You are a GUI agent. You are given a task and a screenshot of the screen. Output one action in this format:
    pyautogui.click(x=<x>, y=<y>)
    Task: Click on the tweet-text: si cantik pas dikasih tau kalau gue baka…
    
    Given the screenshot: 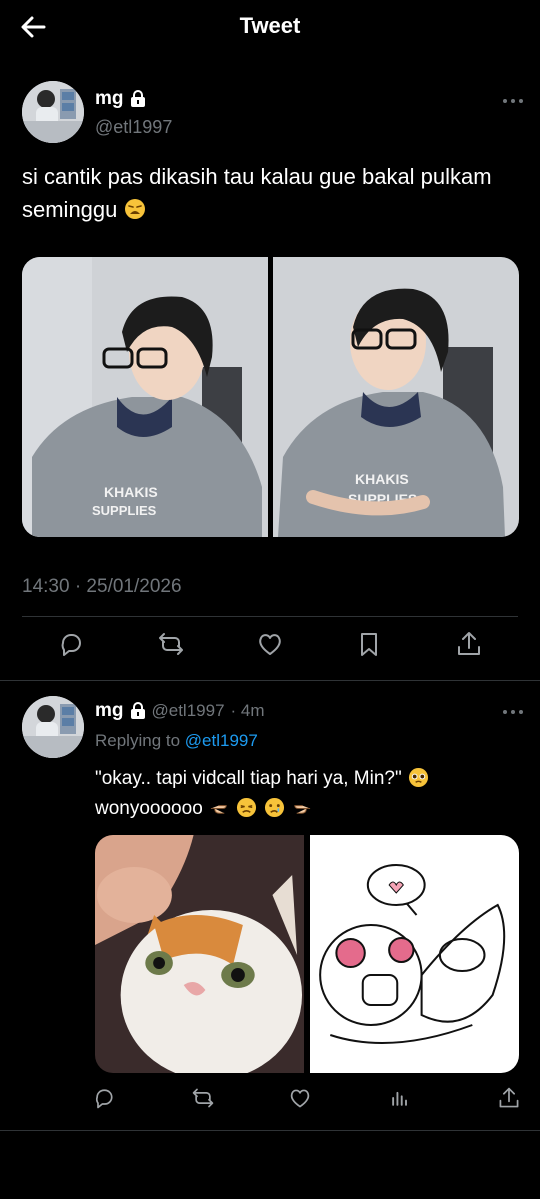 What is the action you would take?
    pyautogui.click(x=272, y=193)
    